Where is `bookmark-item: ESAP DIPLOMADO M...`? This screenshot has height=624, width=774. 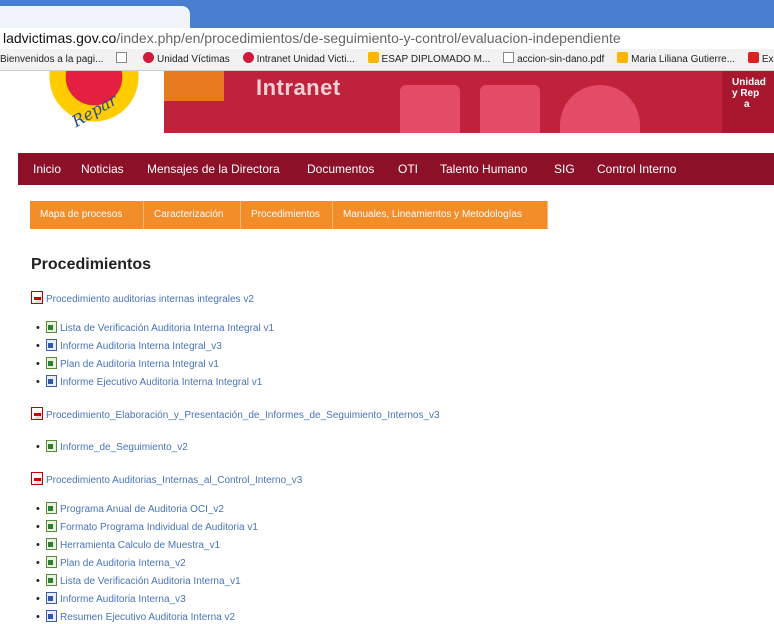 bookmark-item: ESAP DIPLOMADO M... is located at coordinates (429, 59).